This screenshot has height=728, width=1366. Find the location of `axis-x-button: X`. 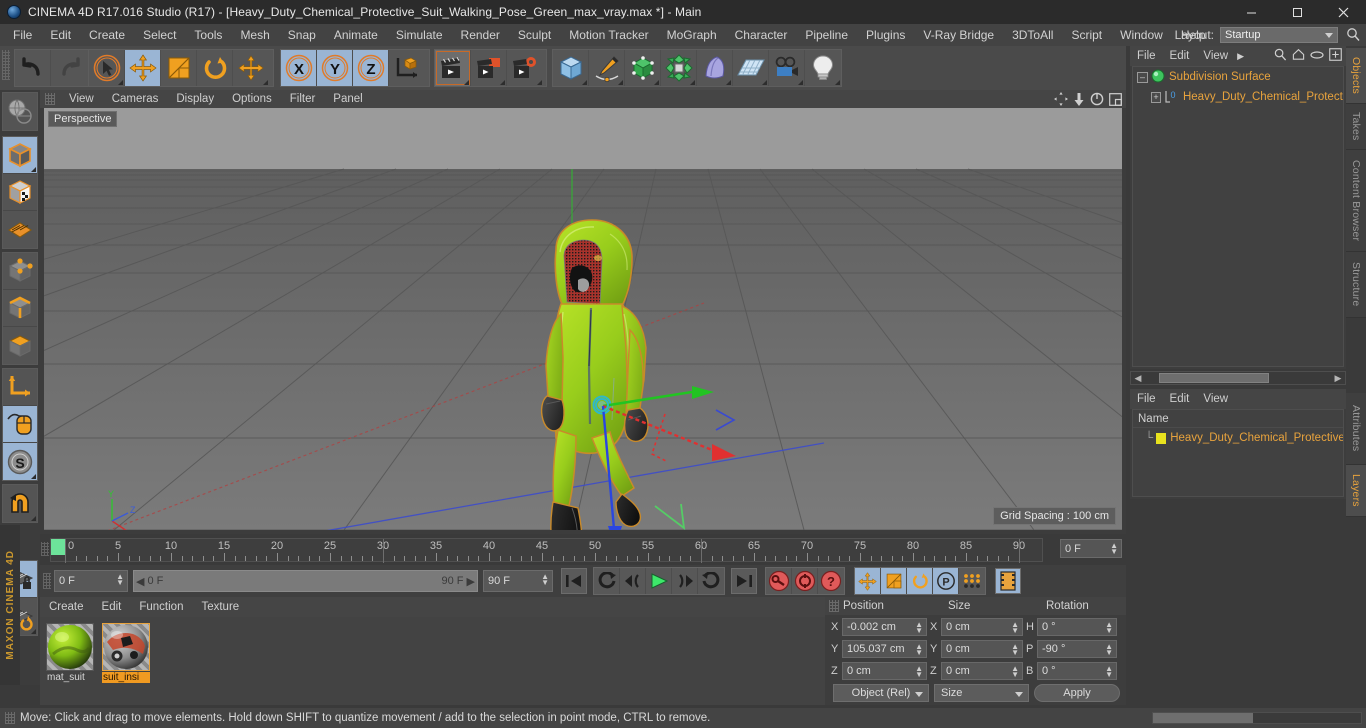

axis-x-button: X is located at coordinates (299, 68).